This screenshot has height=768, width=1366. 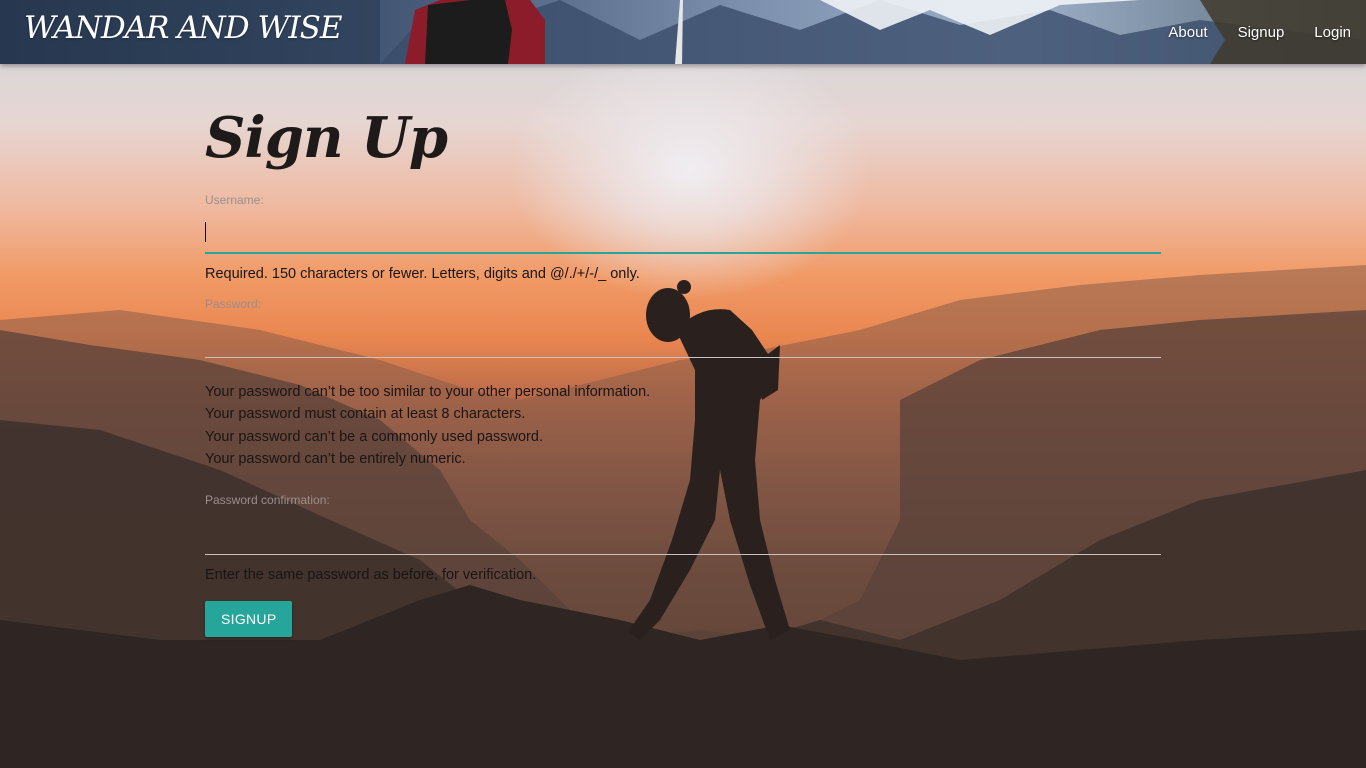 What do you see at coordinates (205, 232) in the screenshot?
I see `text-caret` at bounding box center [205, 232].